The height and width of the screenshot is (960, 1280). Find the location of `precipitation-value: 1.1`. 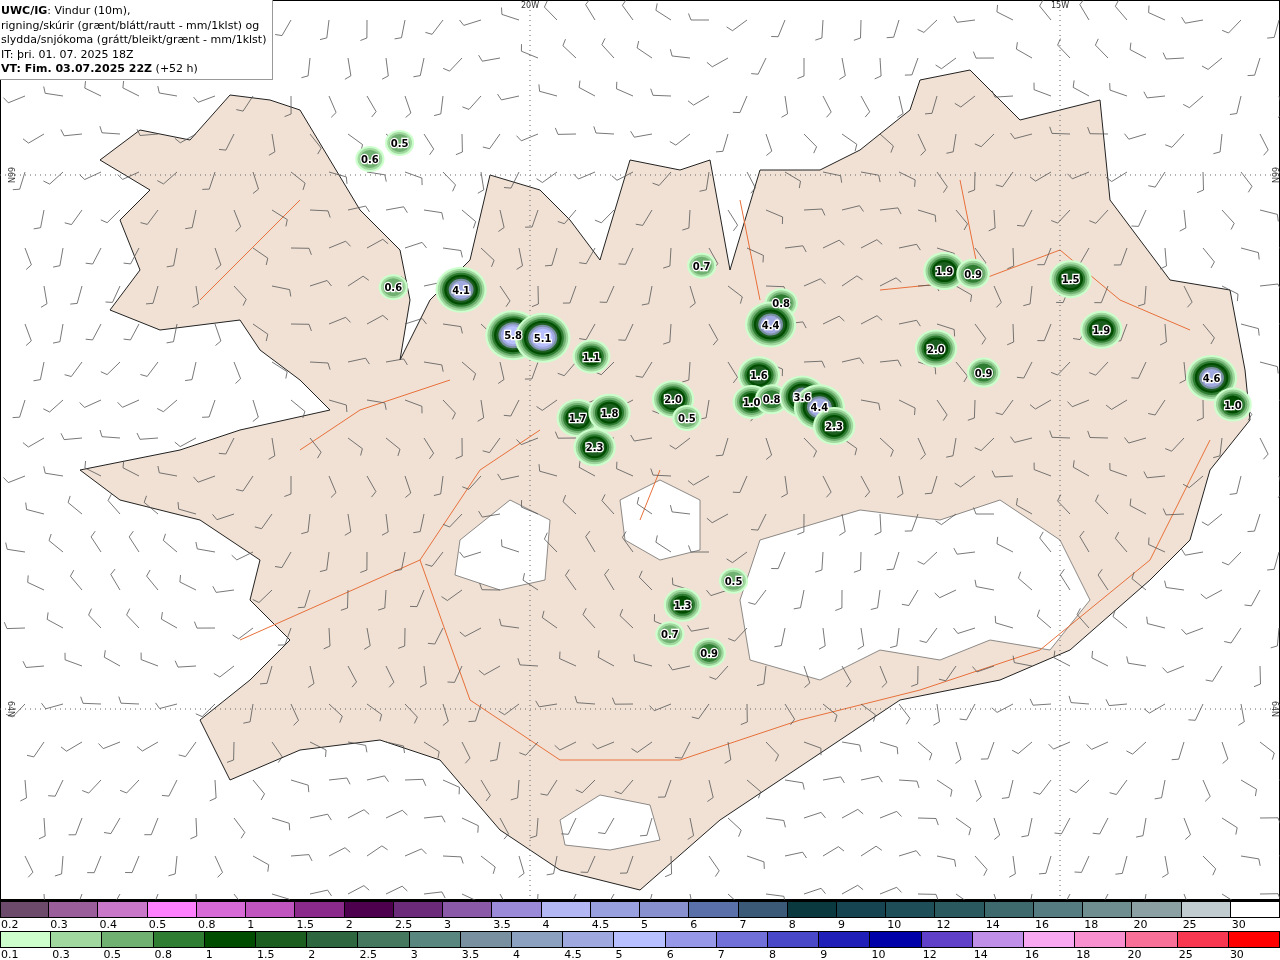

precipitation-value: 1.1 is located at coordinates (591, 357).